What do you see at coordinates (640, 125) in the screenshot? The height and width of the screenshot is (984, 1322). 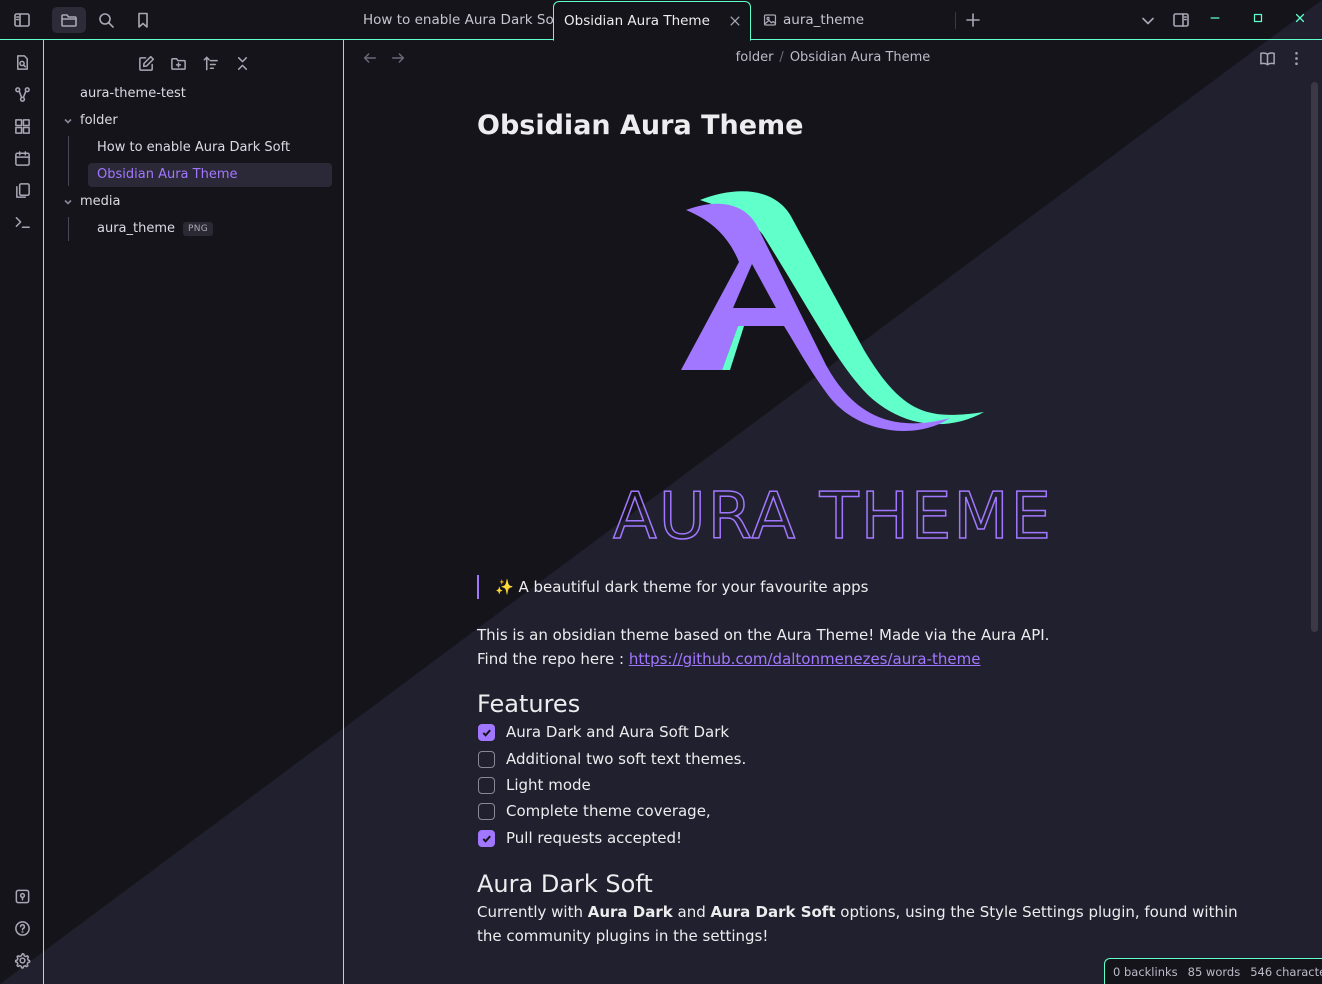 I see `note-title: Obsidian Aura Theme` at bounding box center [640, 125].